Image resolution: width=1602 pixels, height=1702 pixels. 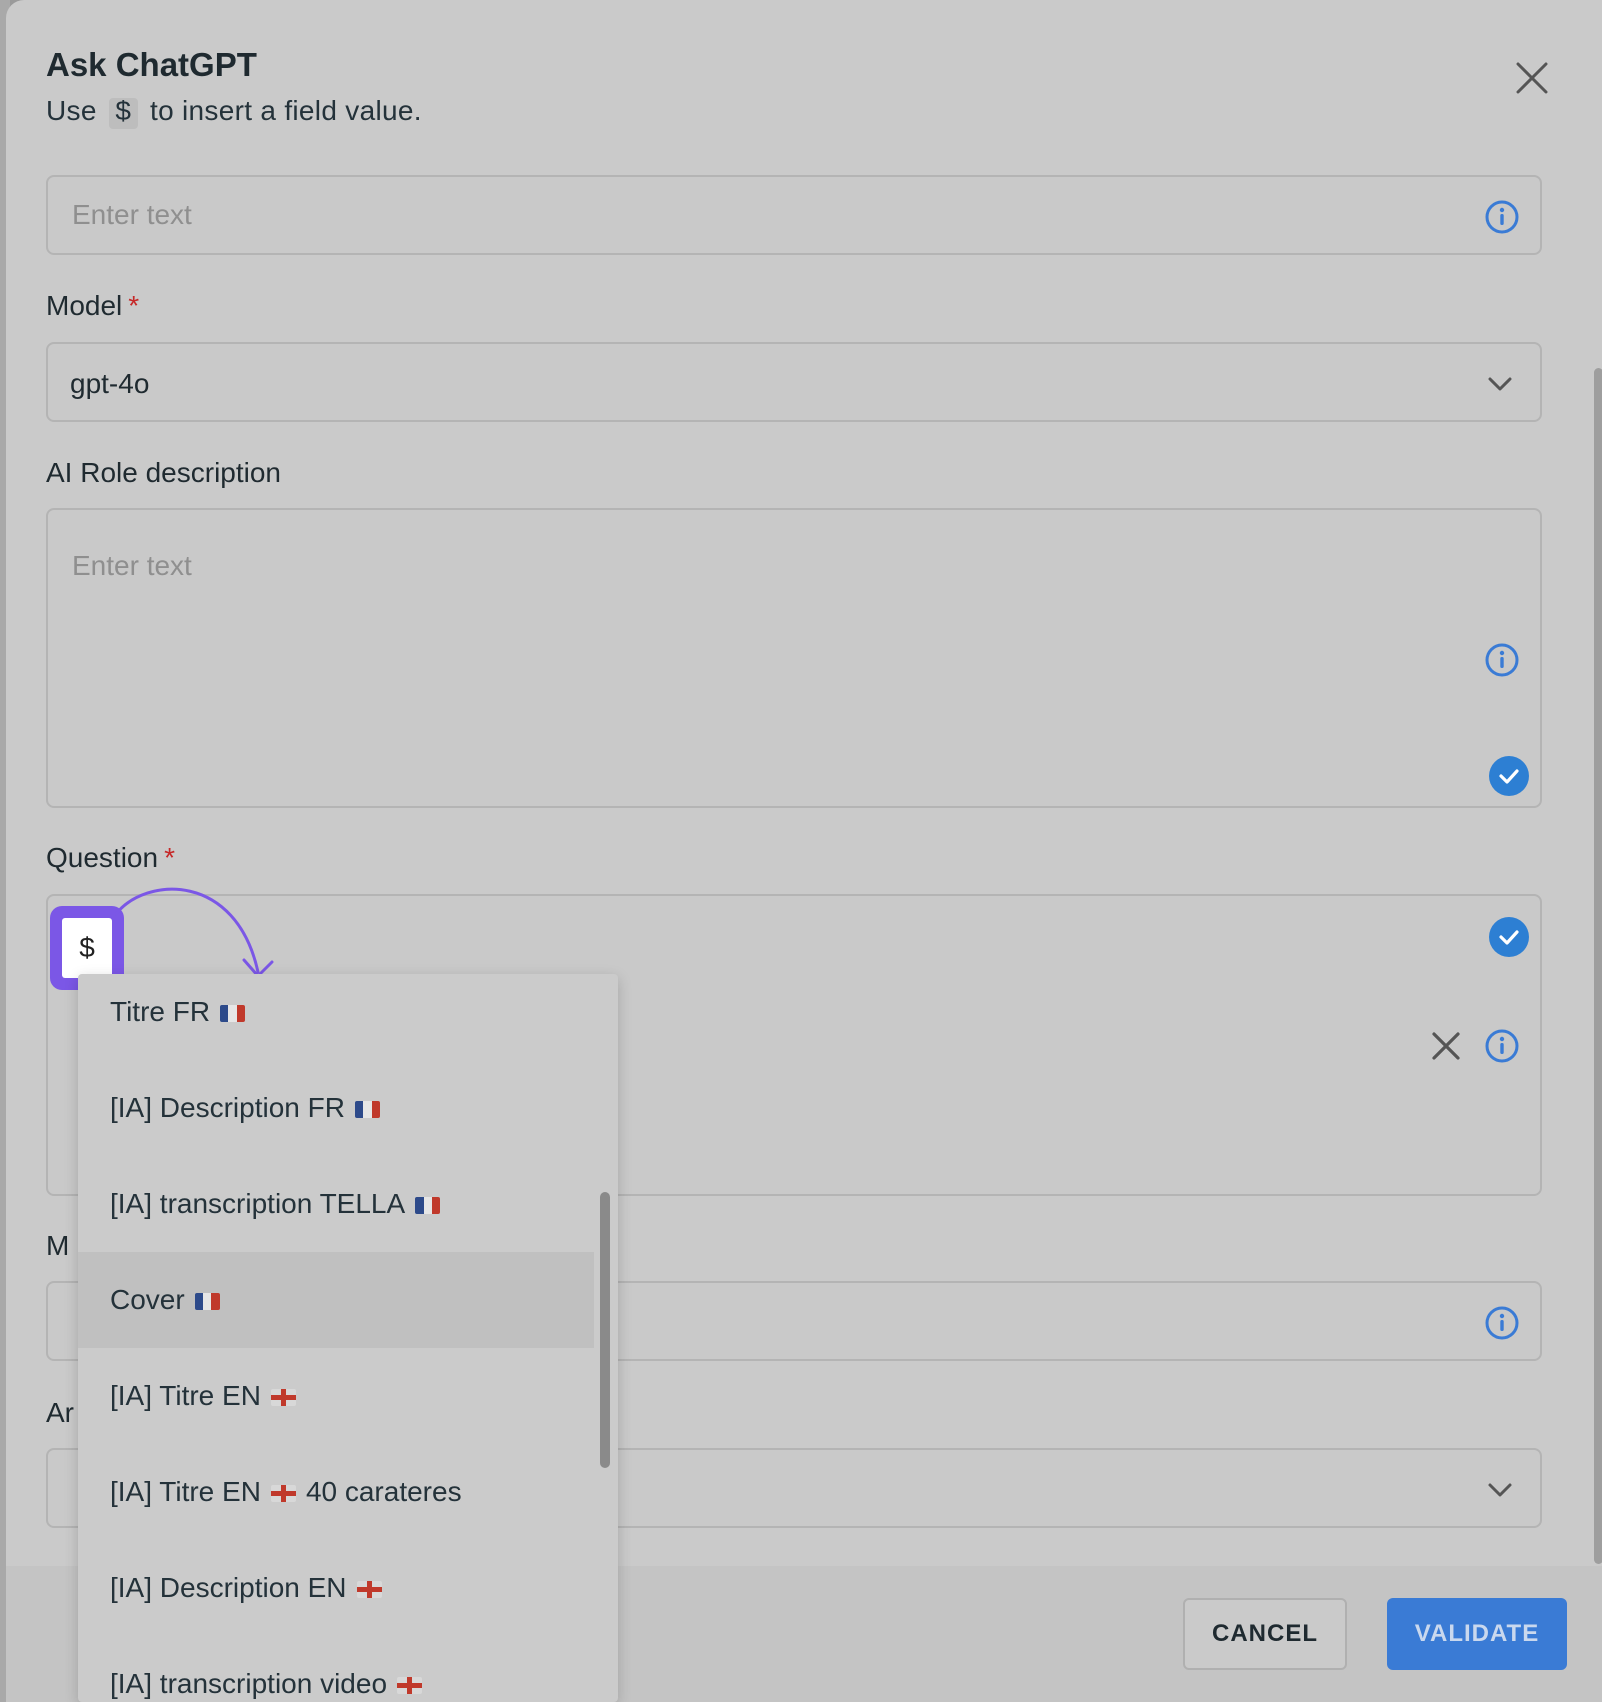 I want to click on subtitle-suffix: to insert a field value., so click(x=286, y=110).